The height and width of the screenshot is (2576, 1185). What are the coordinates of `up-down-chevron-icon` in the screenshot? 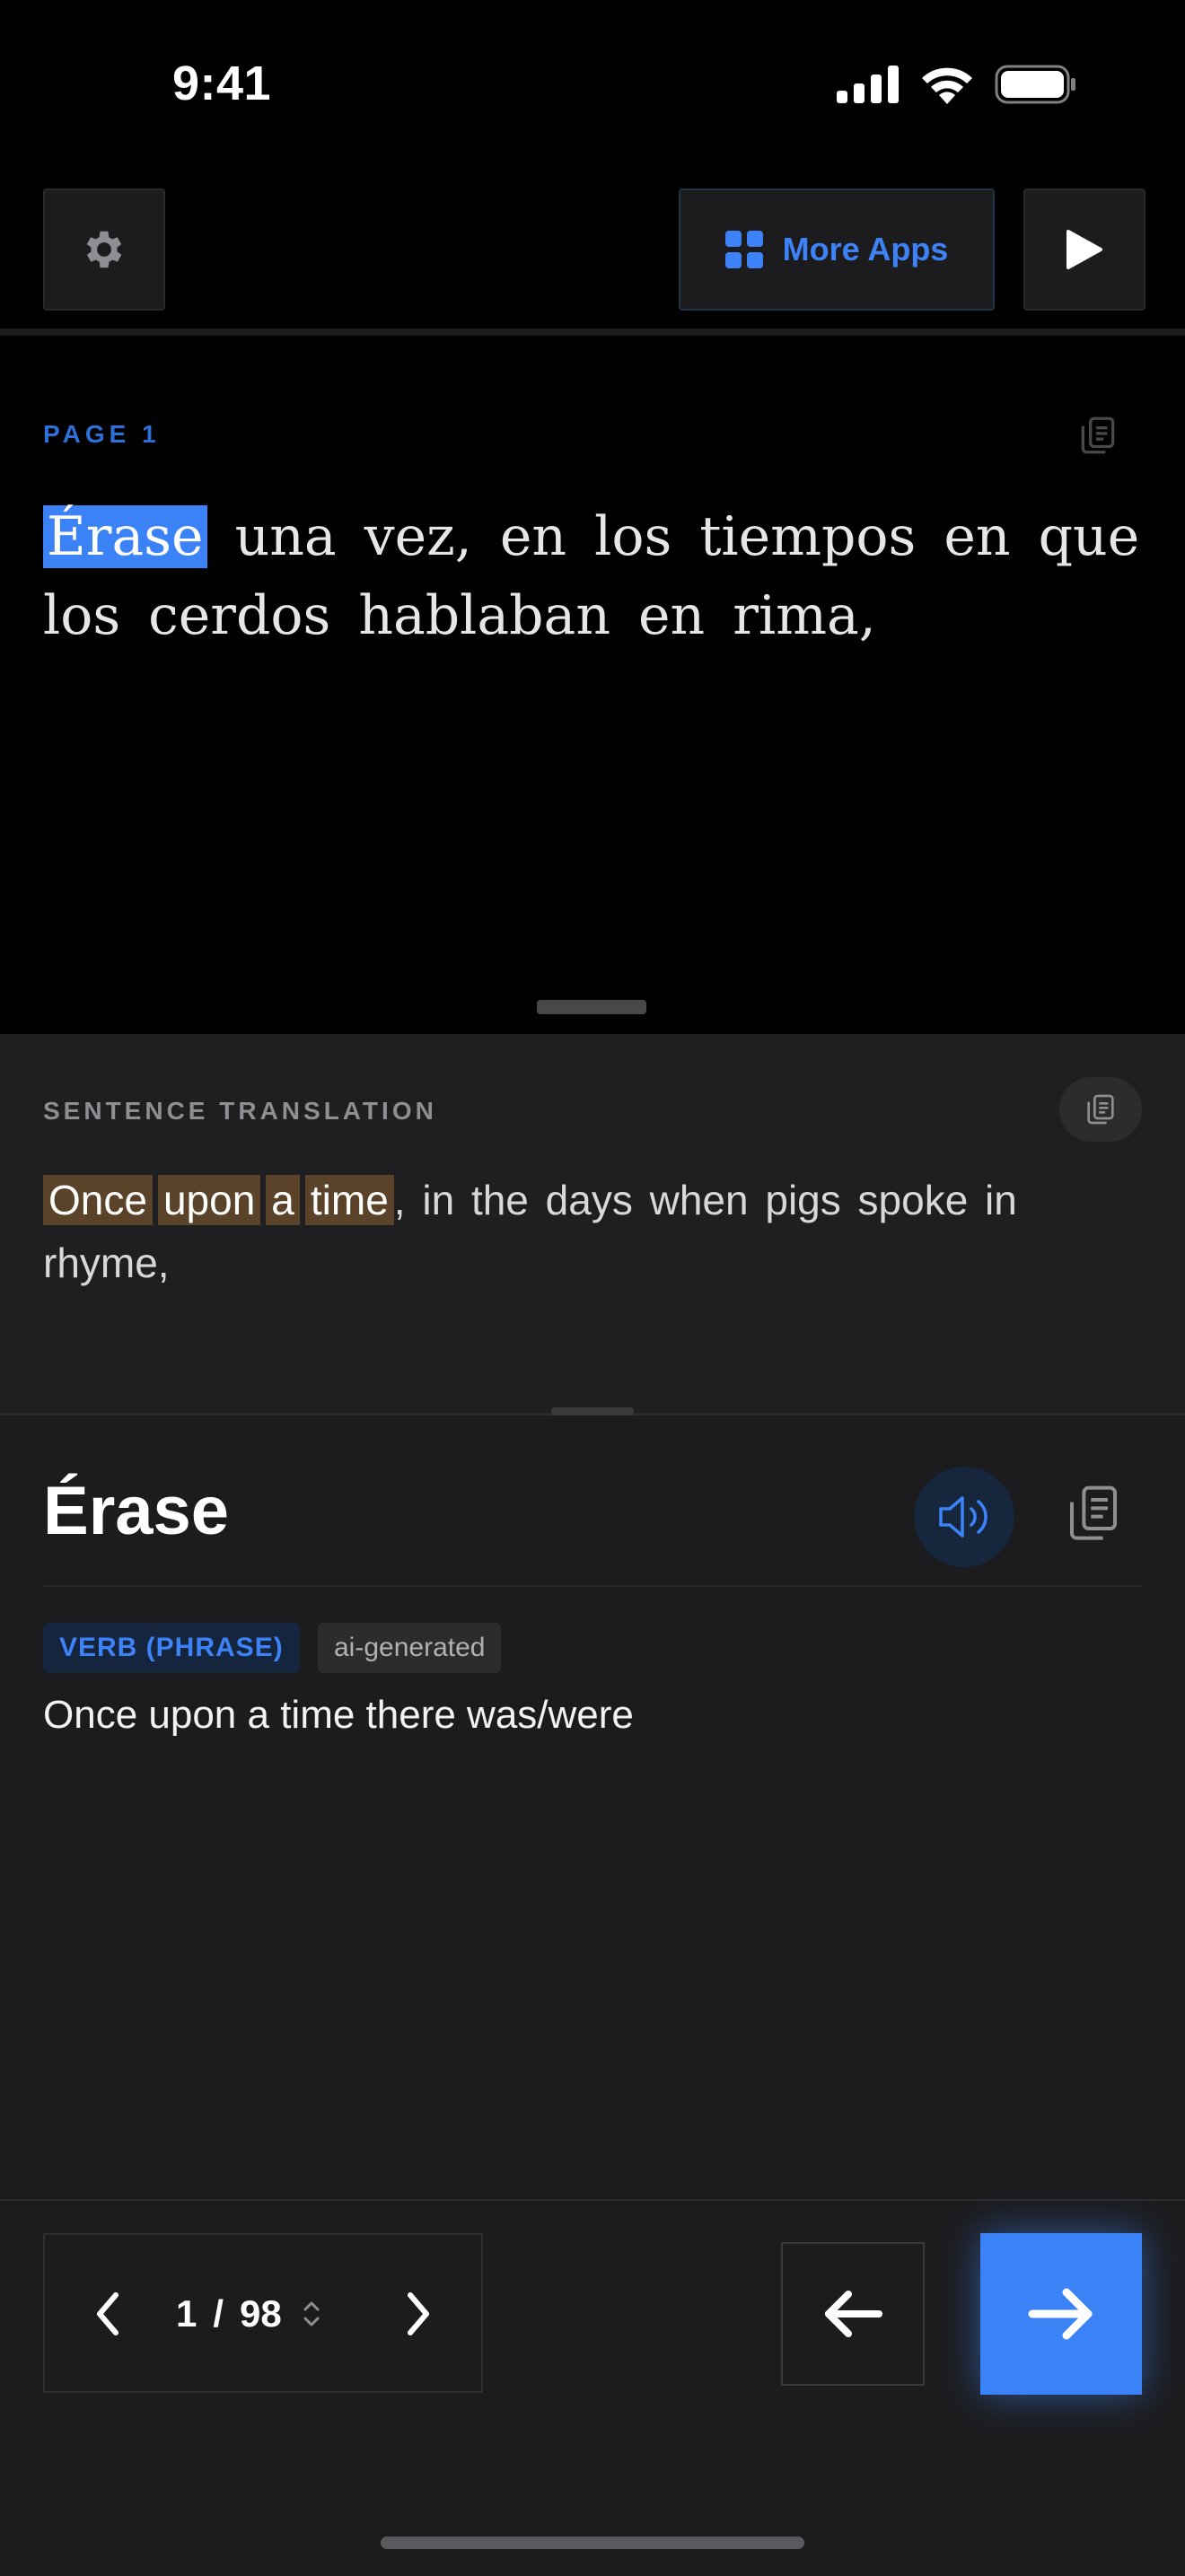 It's located at (311, 2313).